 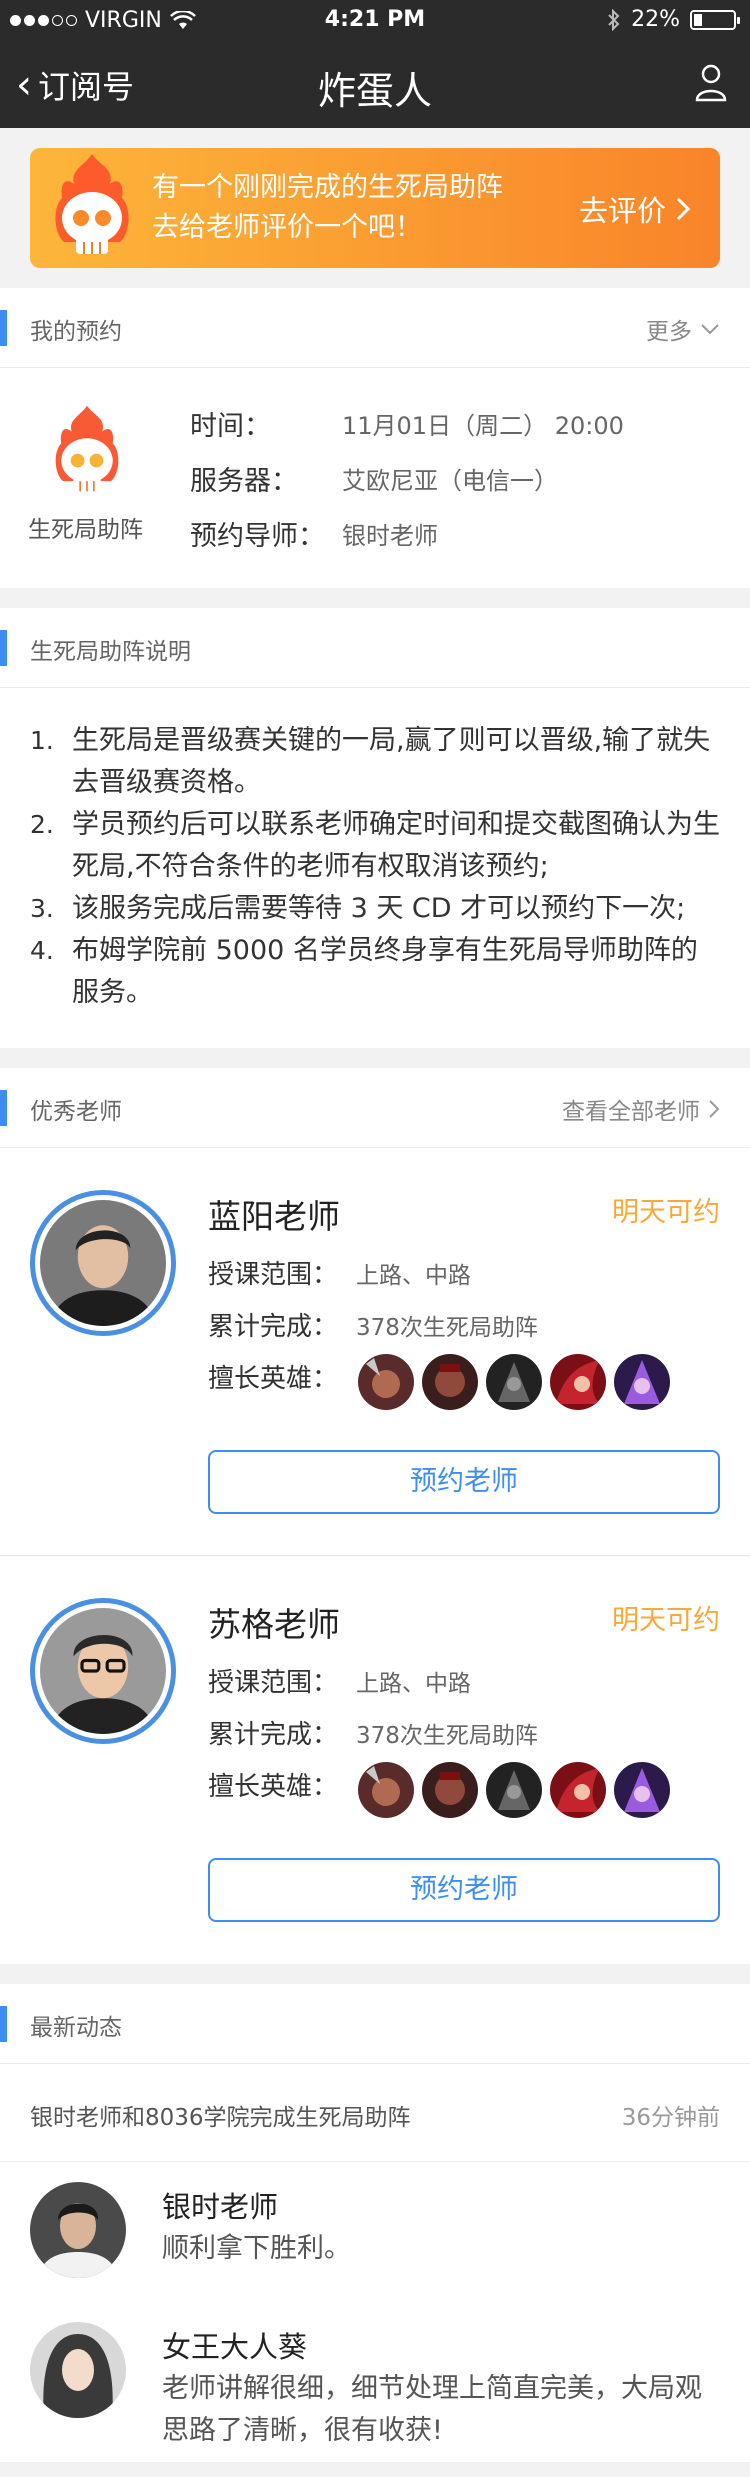 I want to click on rule-item: 4. 布姆学院前 5000 名学员终身享有生死局导师助阵的服务。, so click(x=364, y=971).